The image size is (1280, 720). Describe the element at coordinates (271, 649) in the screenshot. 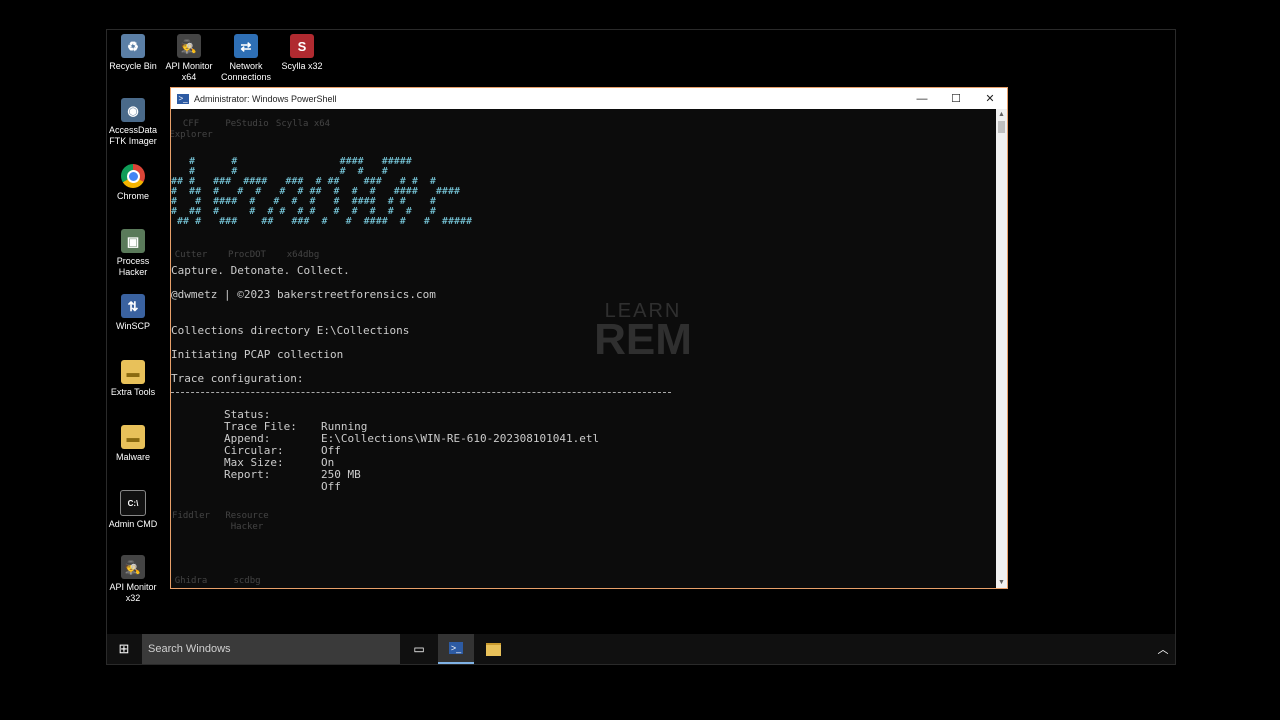

I see `search-input: Search Windows` at that location.